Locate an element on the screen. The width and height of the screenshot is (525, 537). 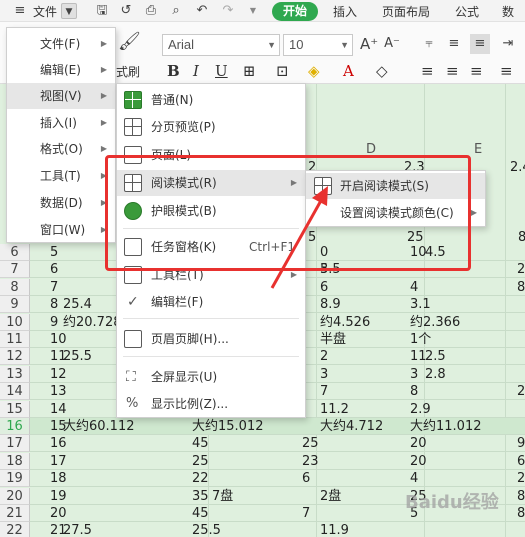
annotation-arrow is located at coordinates (299, 237).